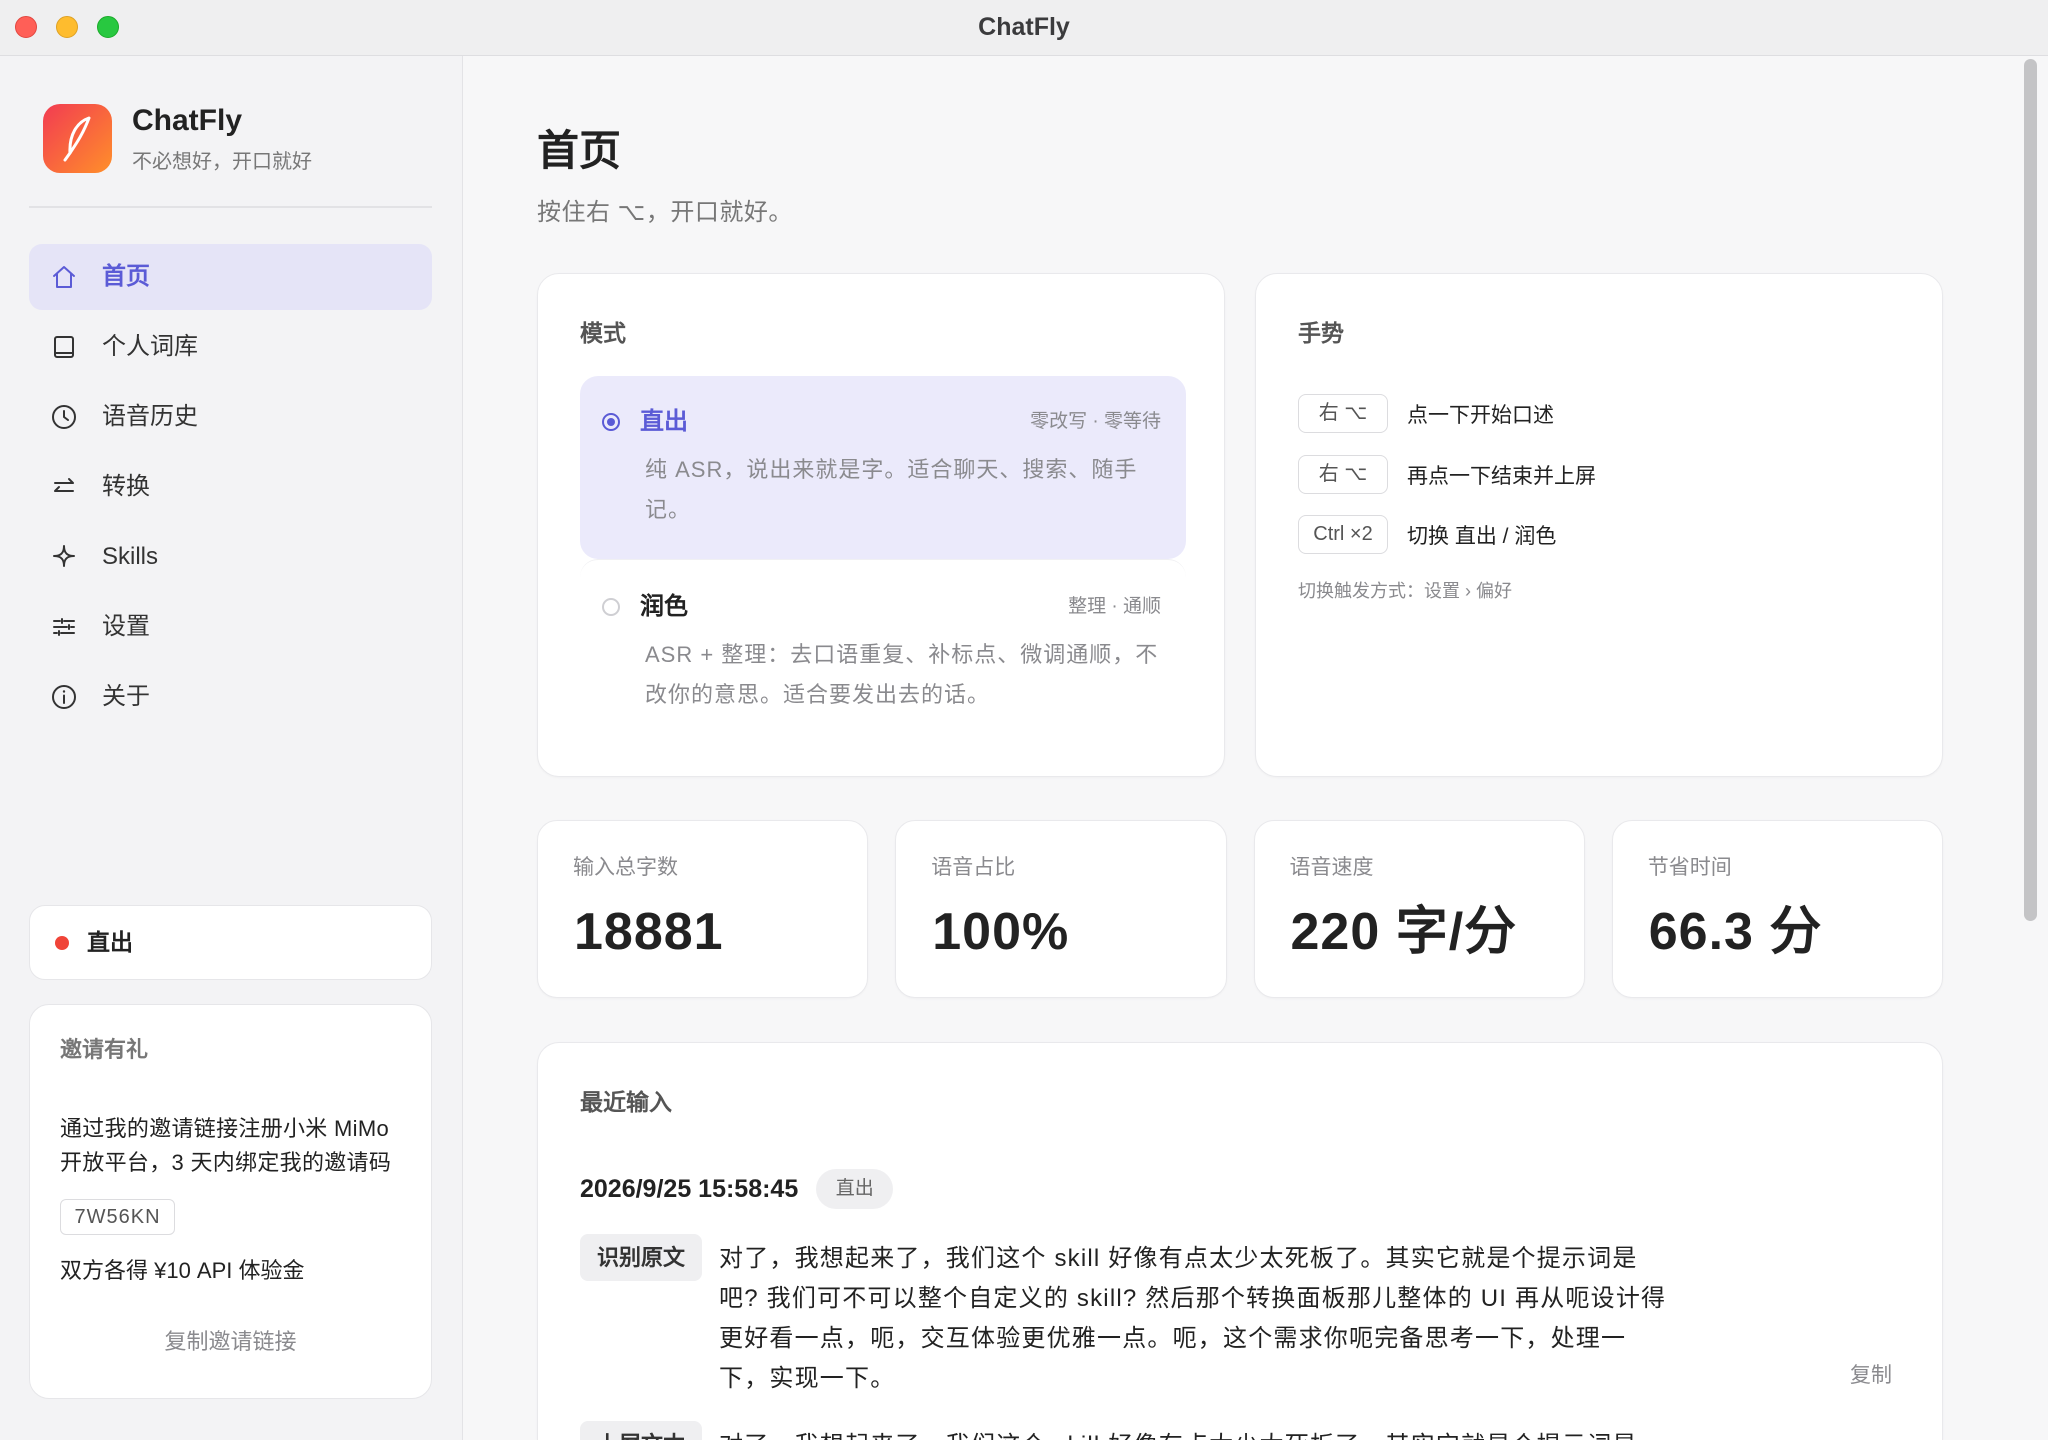 The height and width of the screenshot is (1440, 2048). I want to click on sidebar-item-label: 转换, so click(126, 486).